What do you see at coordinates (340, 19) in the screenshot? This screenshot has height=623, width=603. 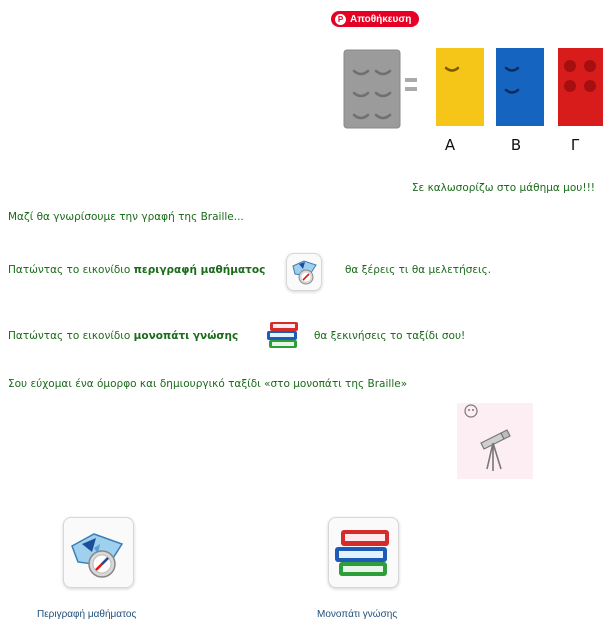 I see `pinterest-icon: P` at bounding box center [340, 19].